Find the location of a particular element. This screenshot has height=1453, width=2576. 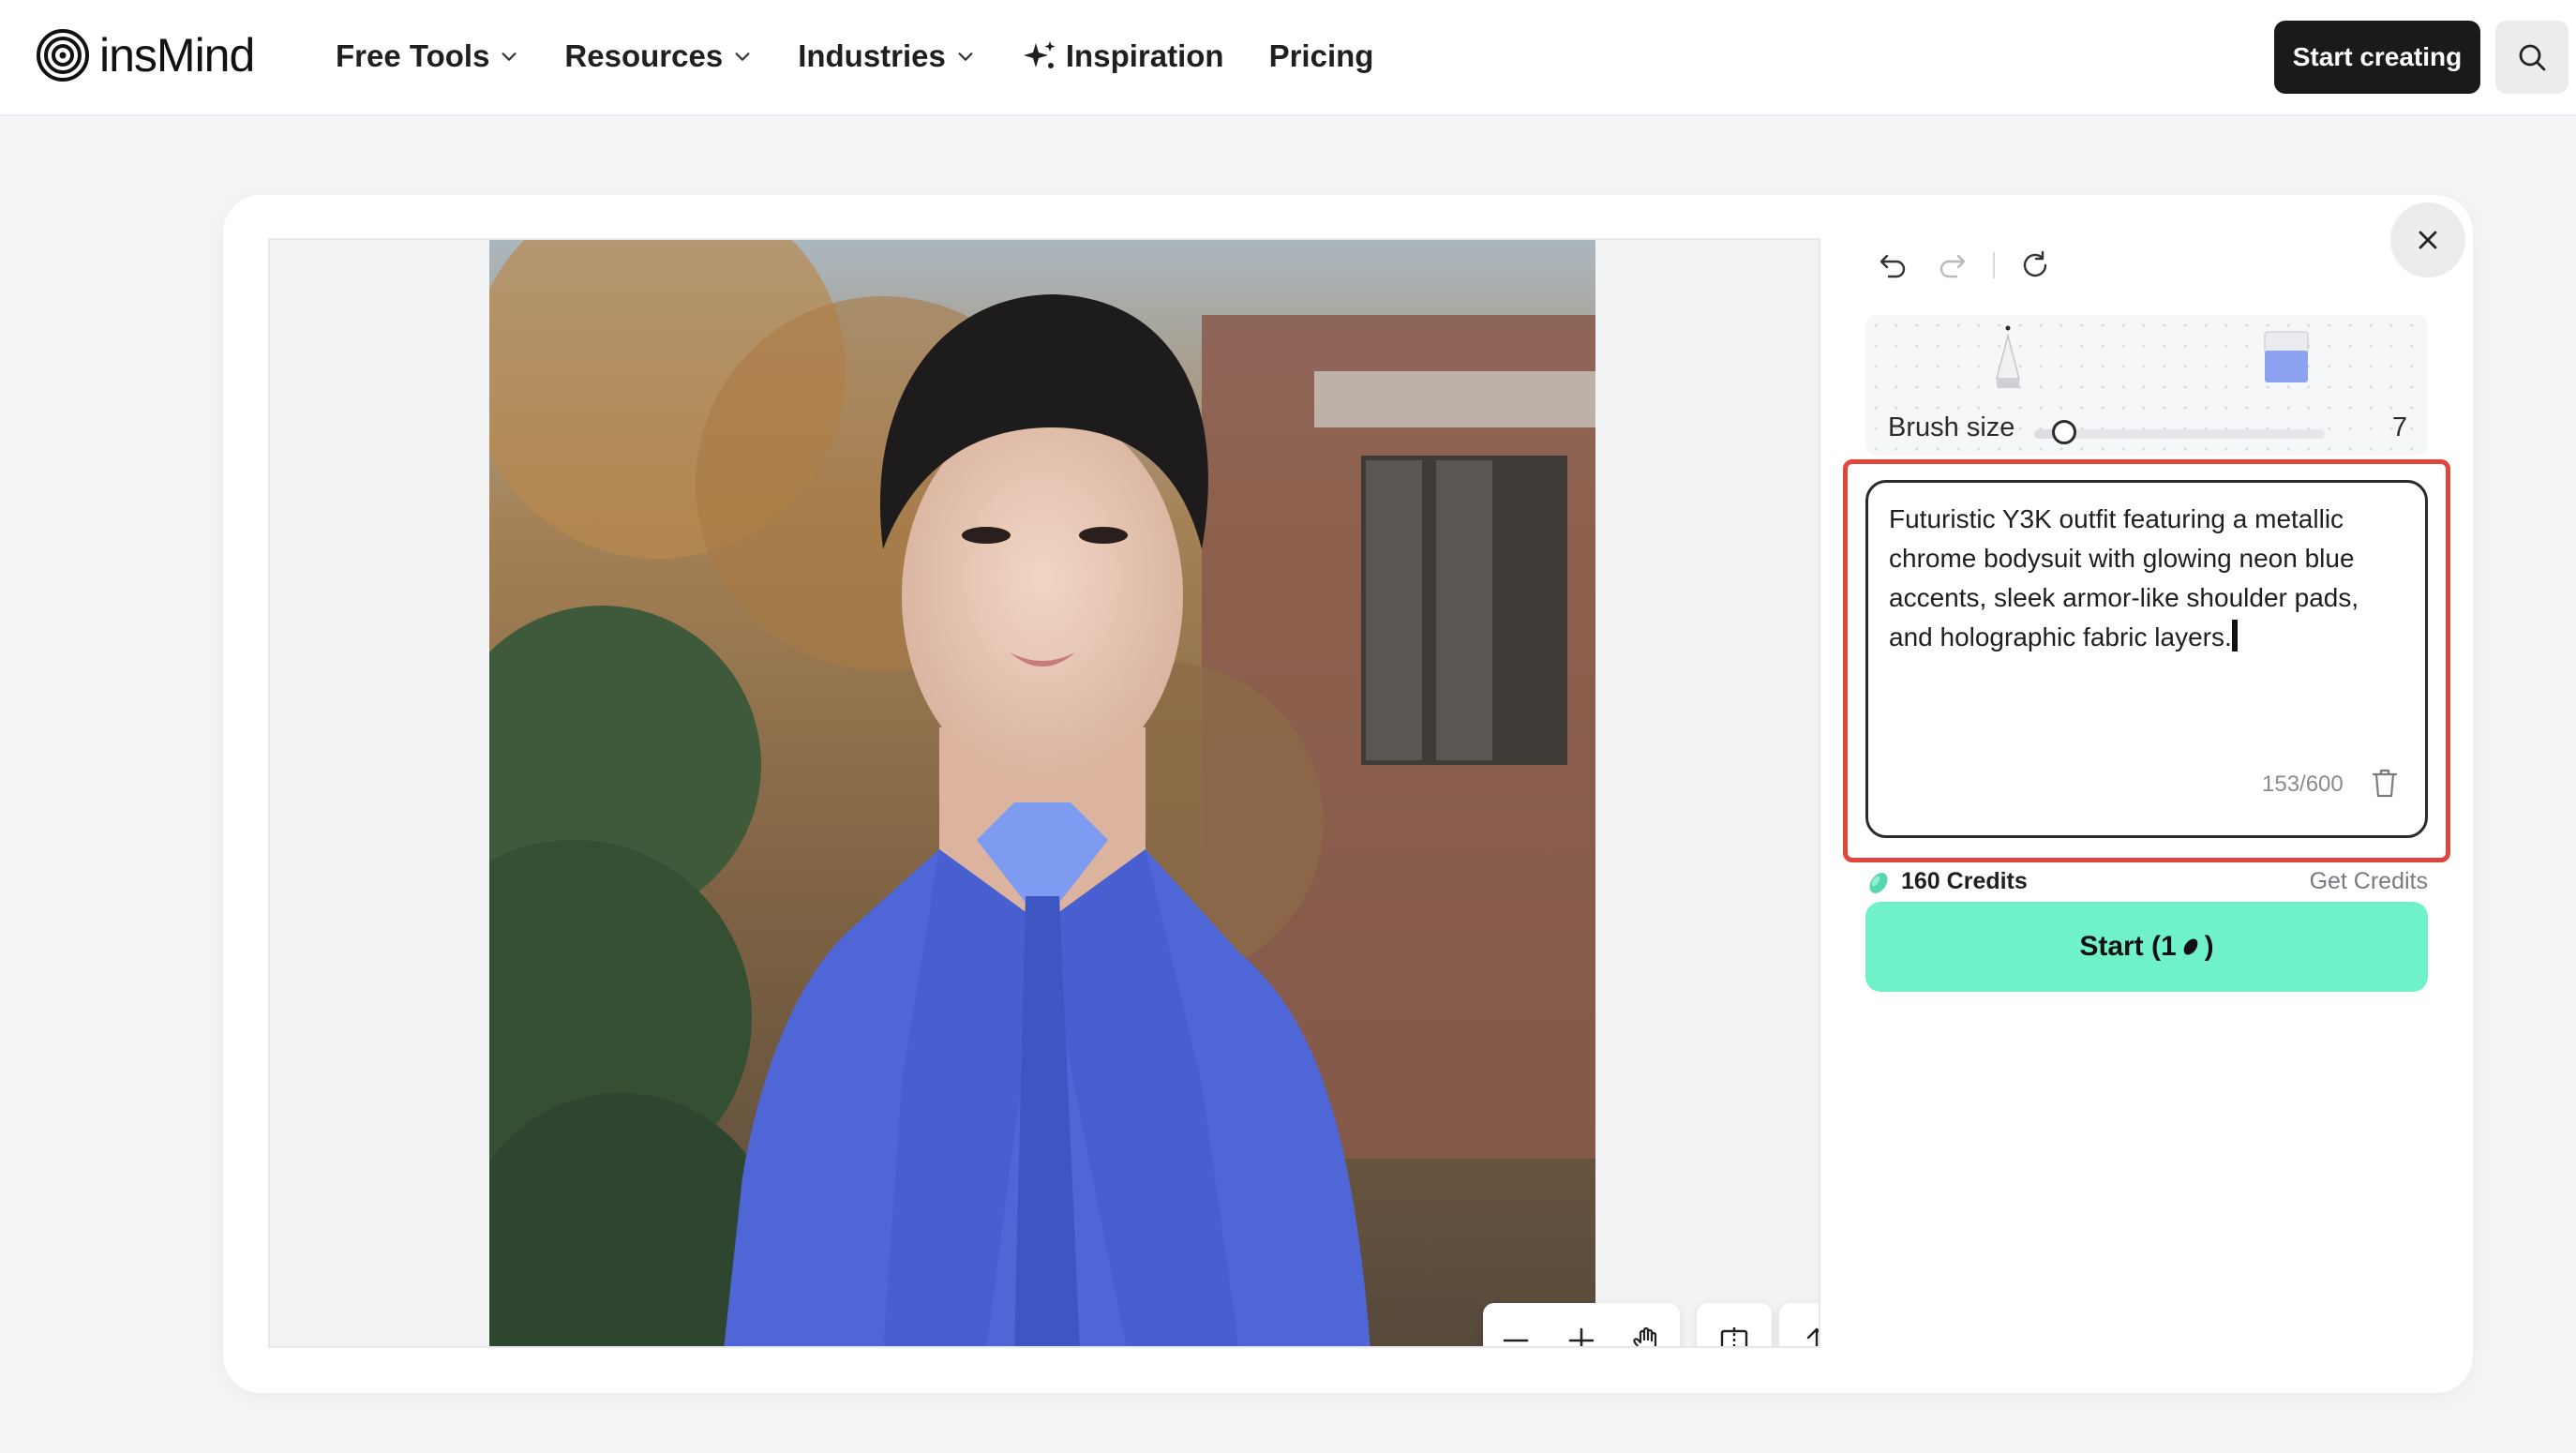

logo-text: insMind is located at coordinates (177, 55).